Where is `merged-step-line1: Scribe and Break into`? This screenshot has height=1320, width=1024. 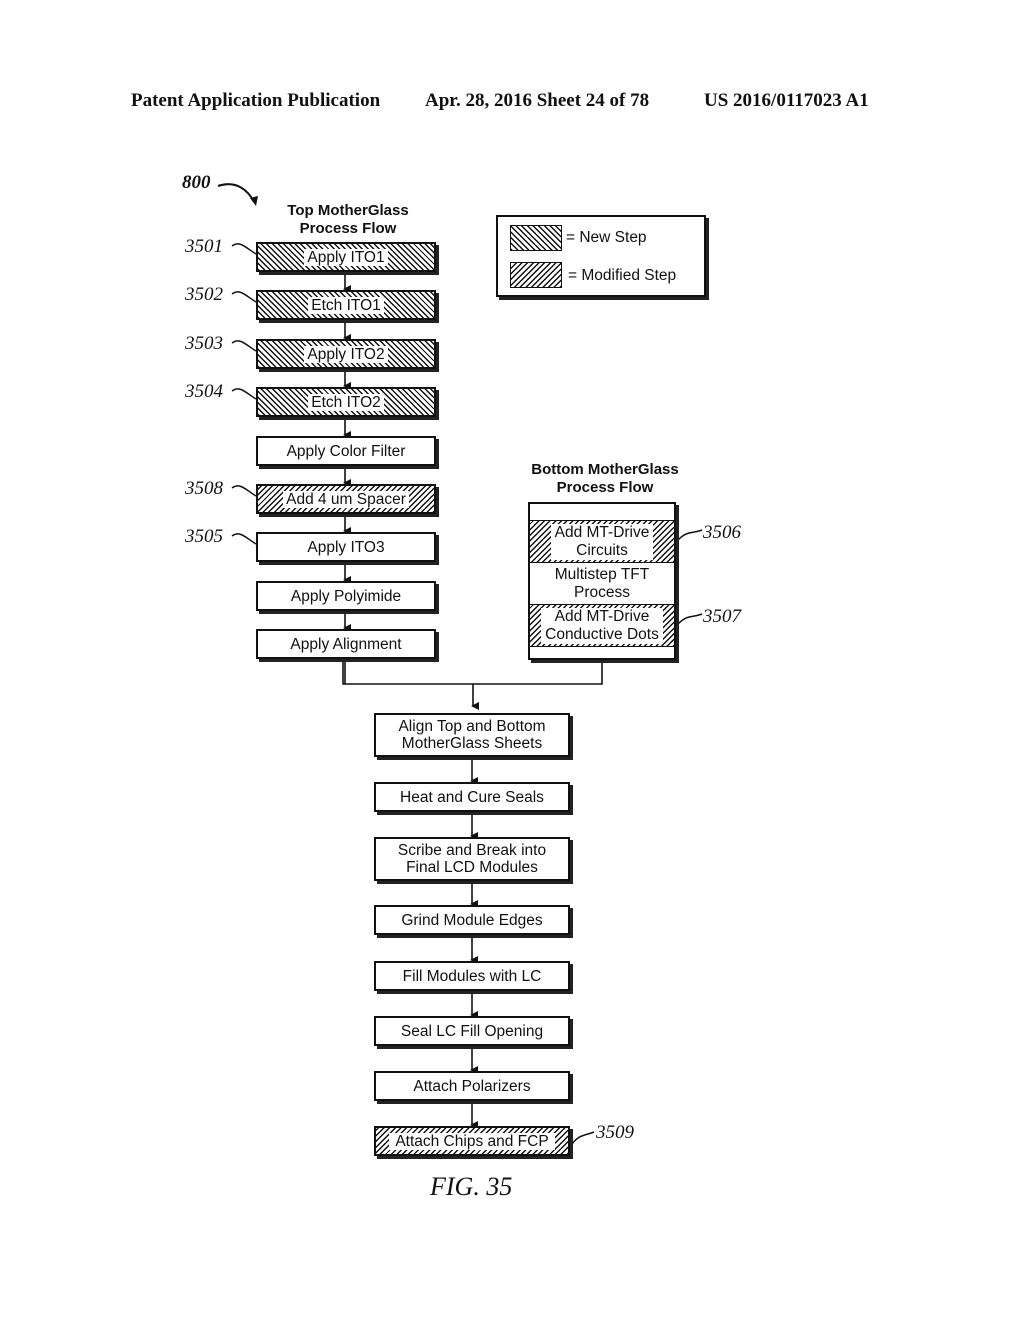 merged-step-line1: Scribe and Break into is located at coordinates (472, 850).